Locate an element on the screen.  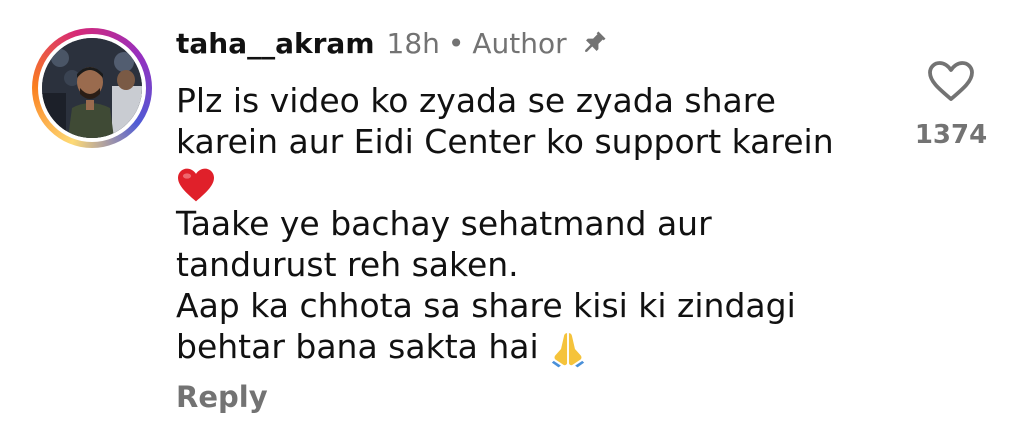
comment-header: taha__akram 18h • Author is located at coordinates (392, 43).